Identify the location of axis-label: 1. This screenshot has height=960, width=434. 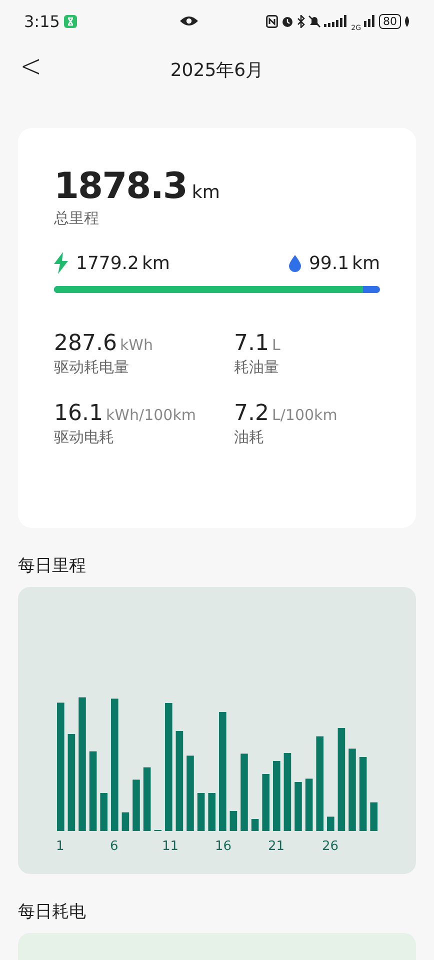
(60, 846).